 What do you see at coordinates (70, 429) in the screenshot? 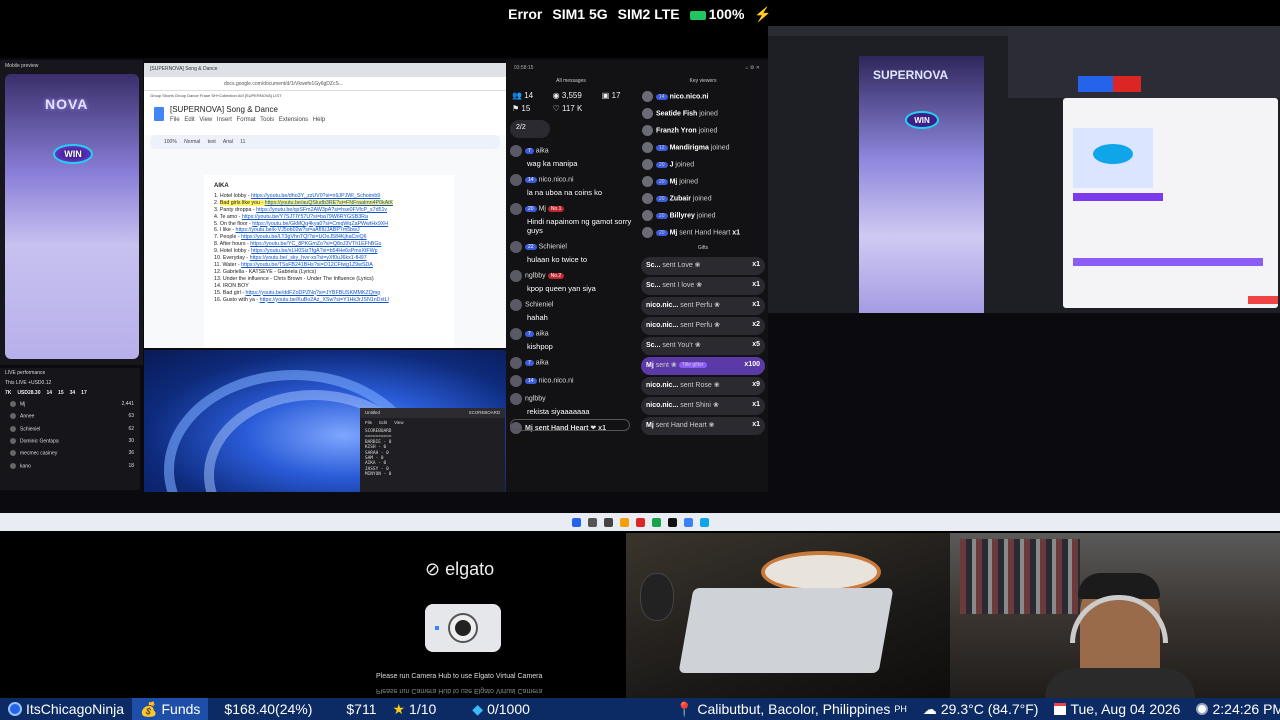
I see `list-item: Schieniel 62` at bounding box center [70, 429].